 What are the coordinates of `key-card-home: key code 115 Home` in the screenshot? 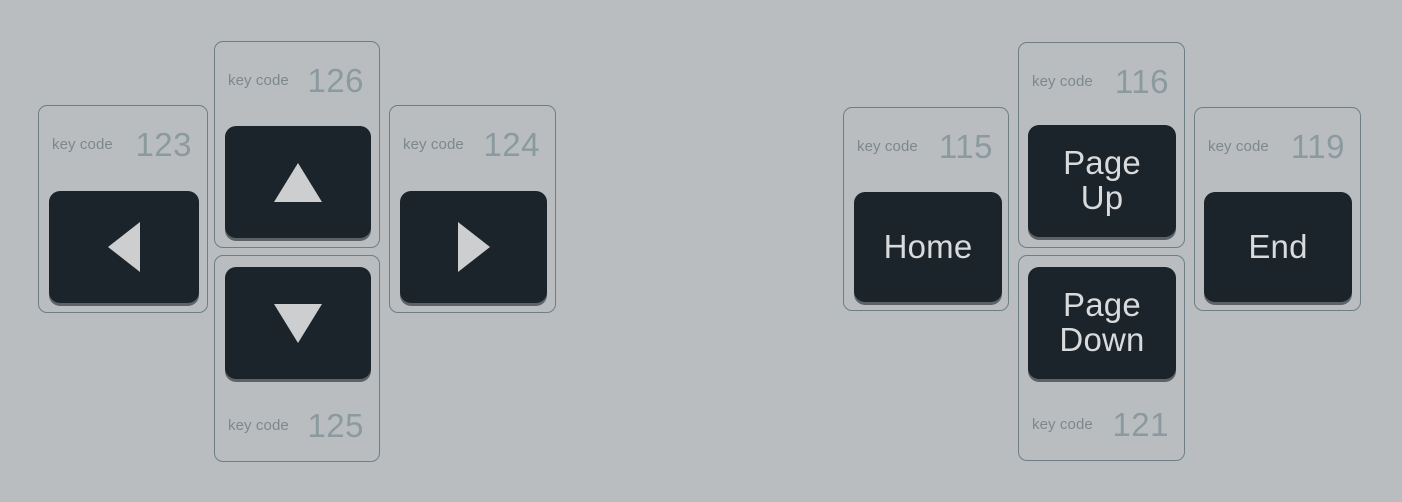 It's located at (926, 209).